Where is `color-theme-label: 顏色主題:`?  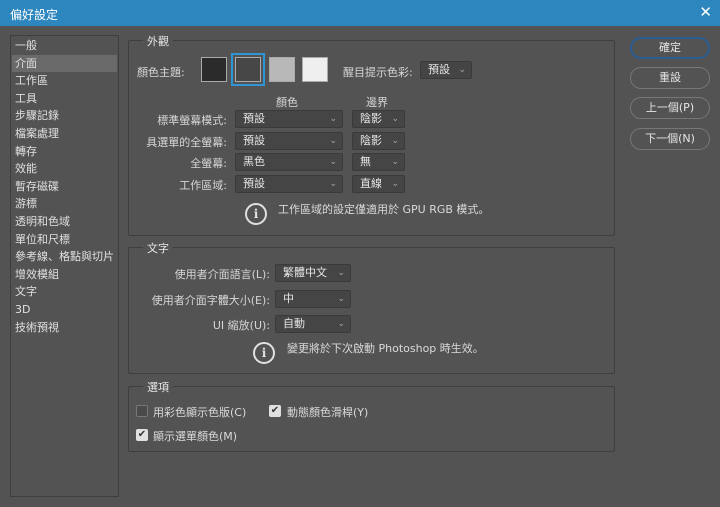 color-theme-label: 顏色主題: is located at coordinates (161, 72).